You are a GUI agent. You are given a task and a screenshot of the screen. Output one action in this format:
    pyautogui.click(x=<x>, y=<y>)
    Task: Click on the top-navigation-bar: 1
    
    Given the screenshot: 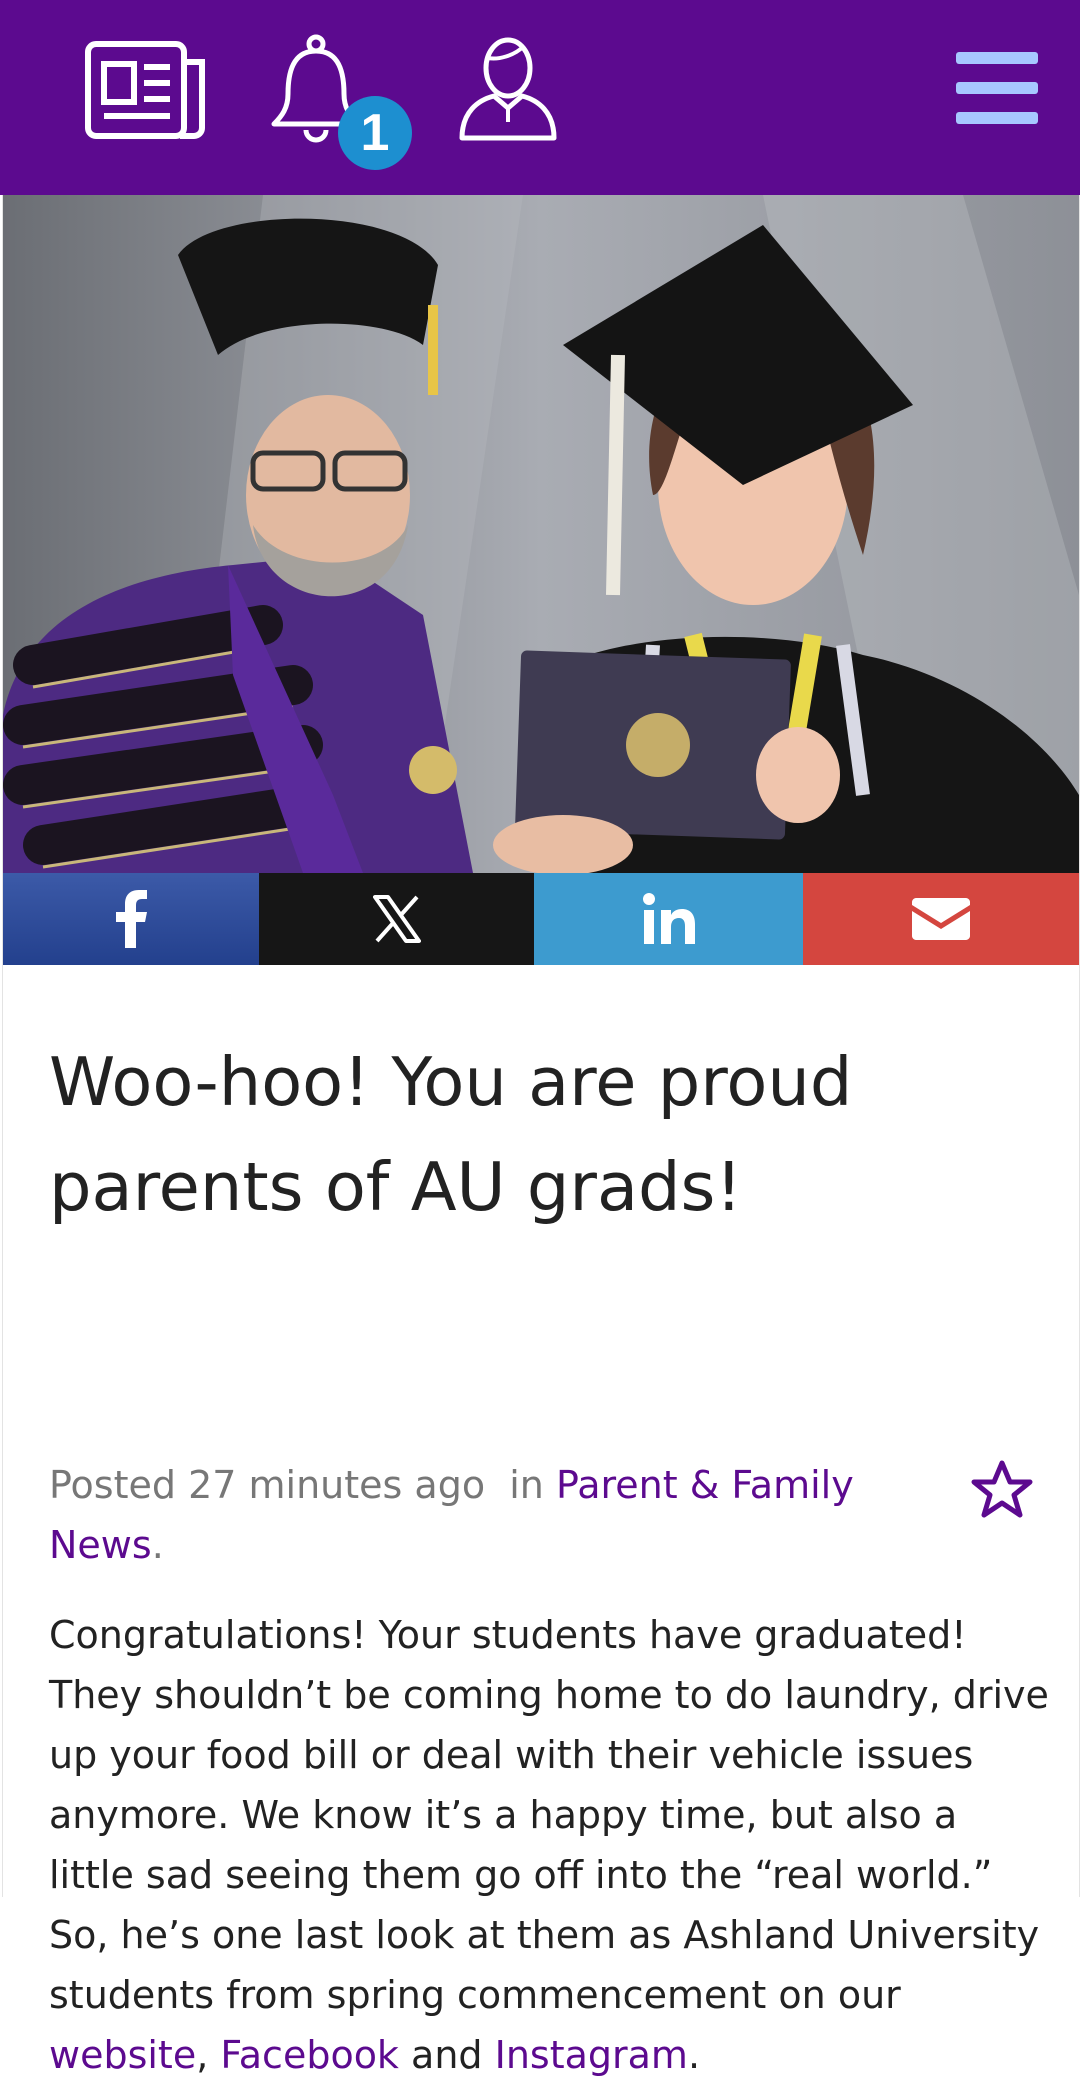 What is the action you would take?
    pyautogui.click(x=540, y=97)
    